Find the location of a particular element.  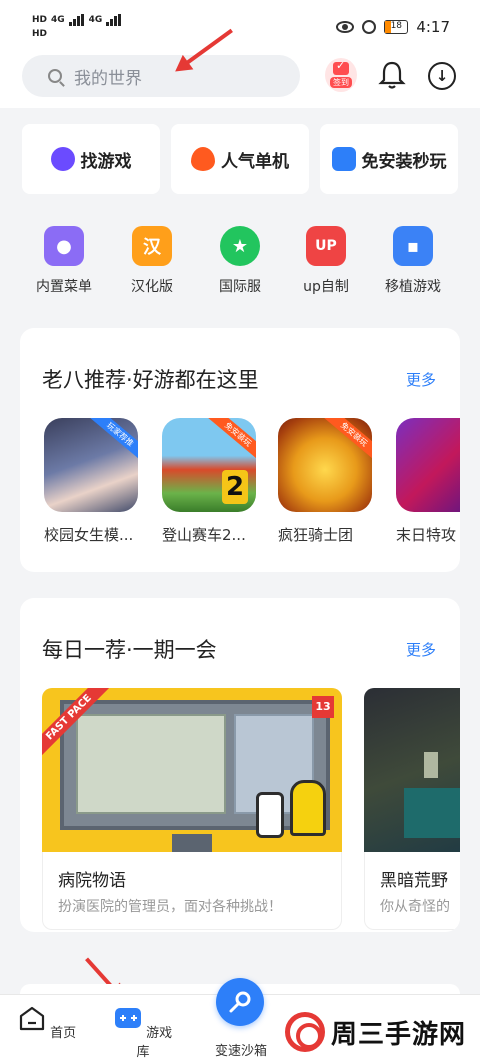

doctor-character is located at coordinates (270, 815).